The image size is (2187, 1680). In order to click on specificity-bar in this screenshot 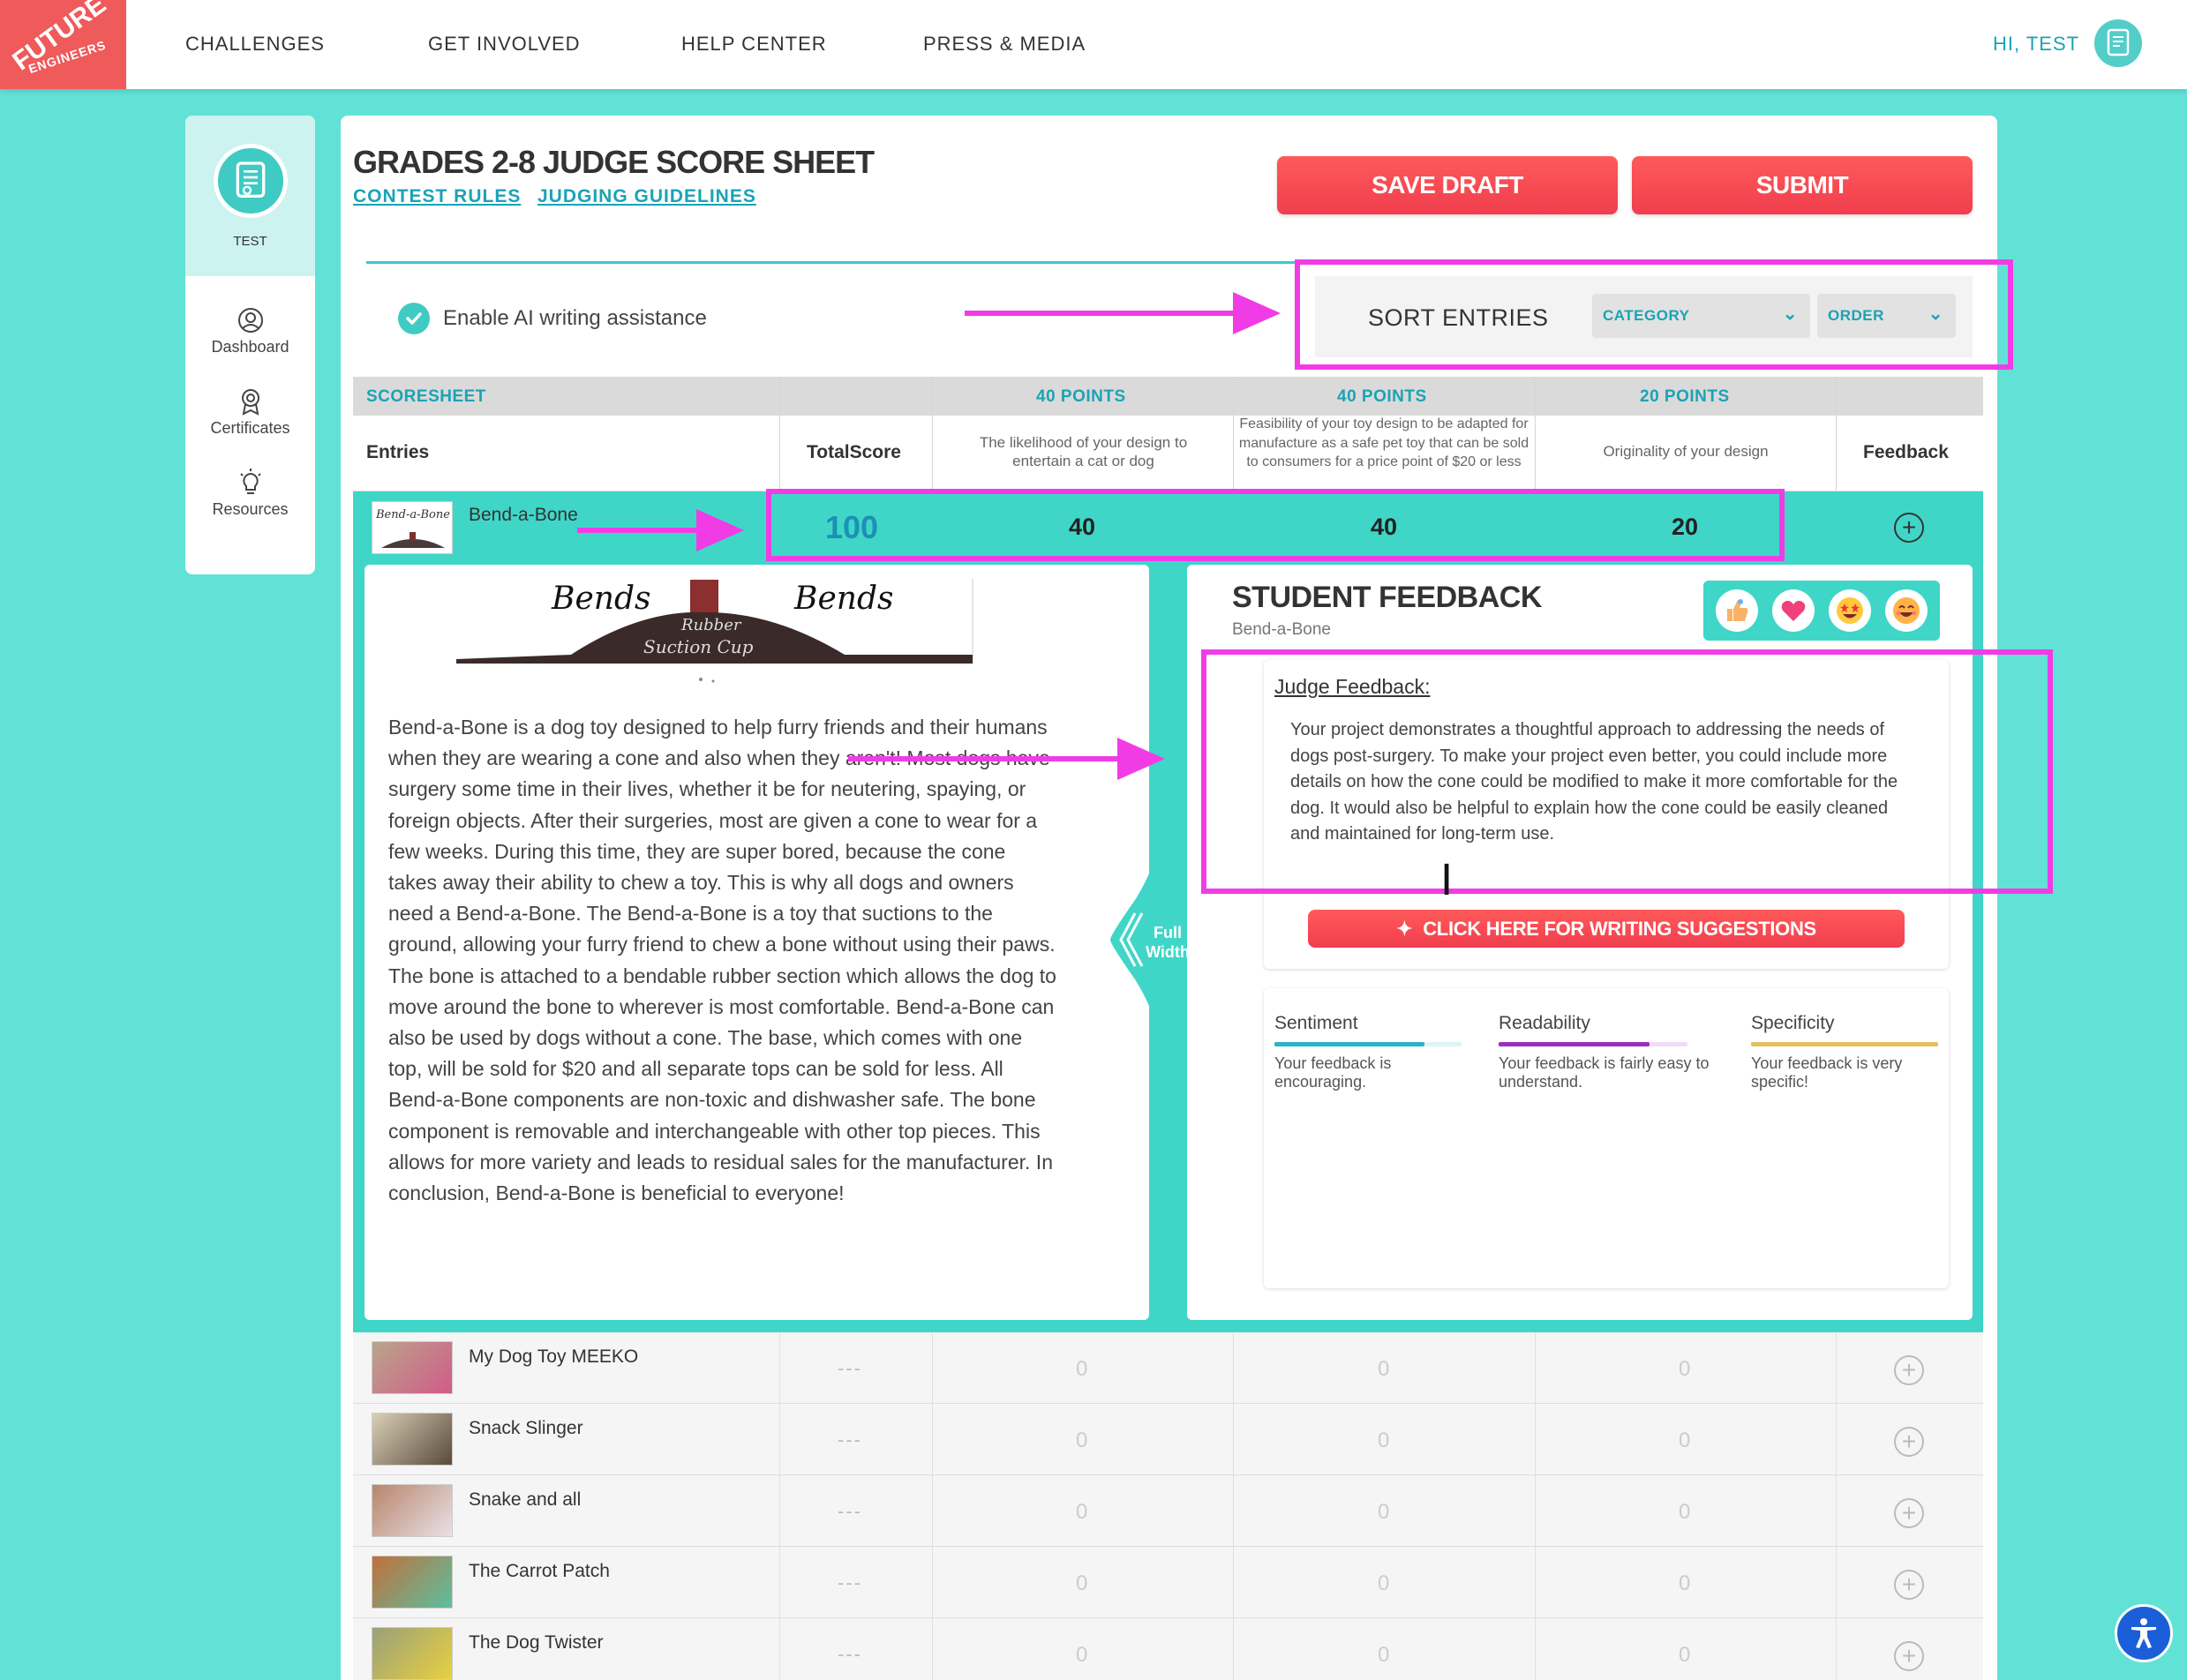, I will do `click(1845, 1044)`.